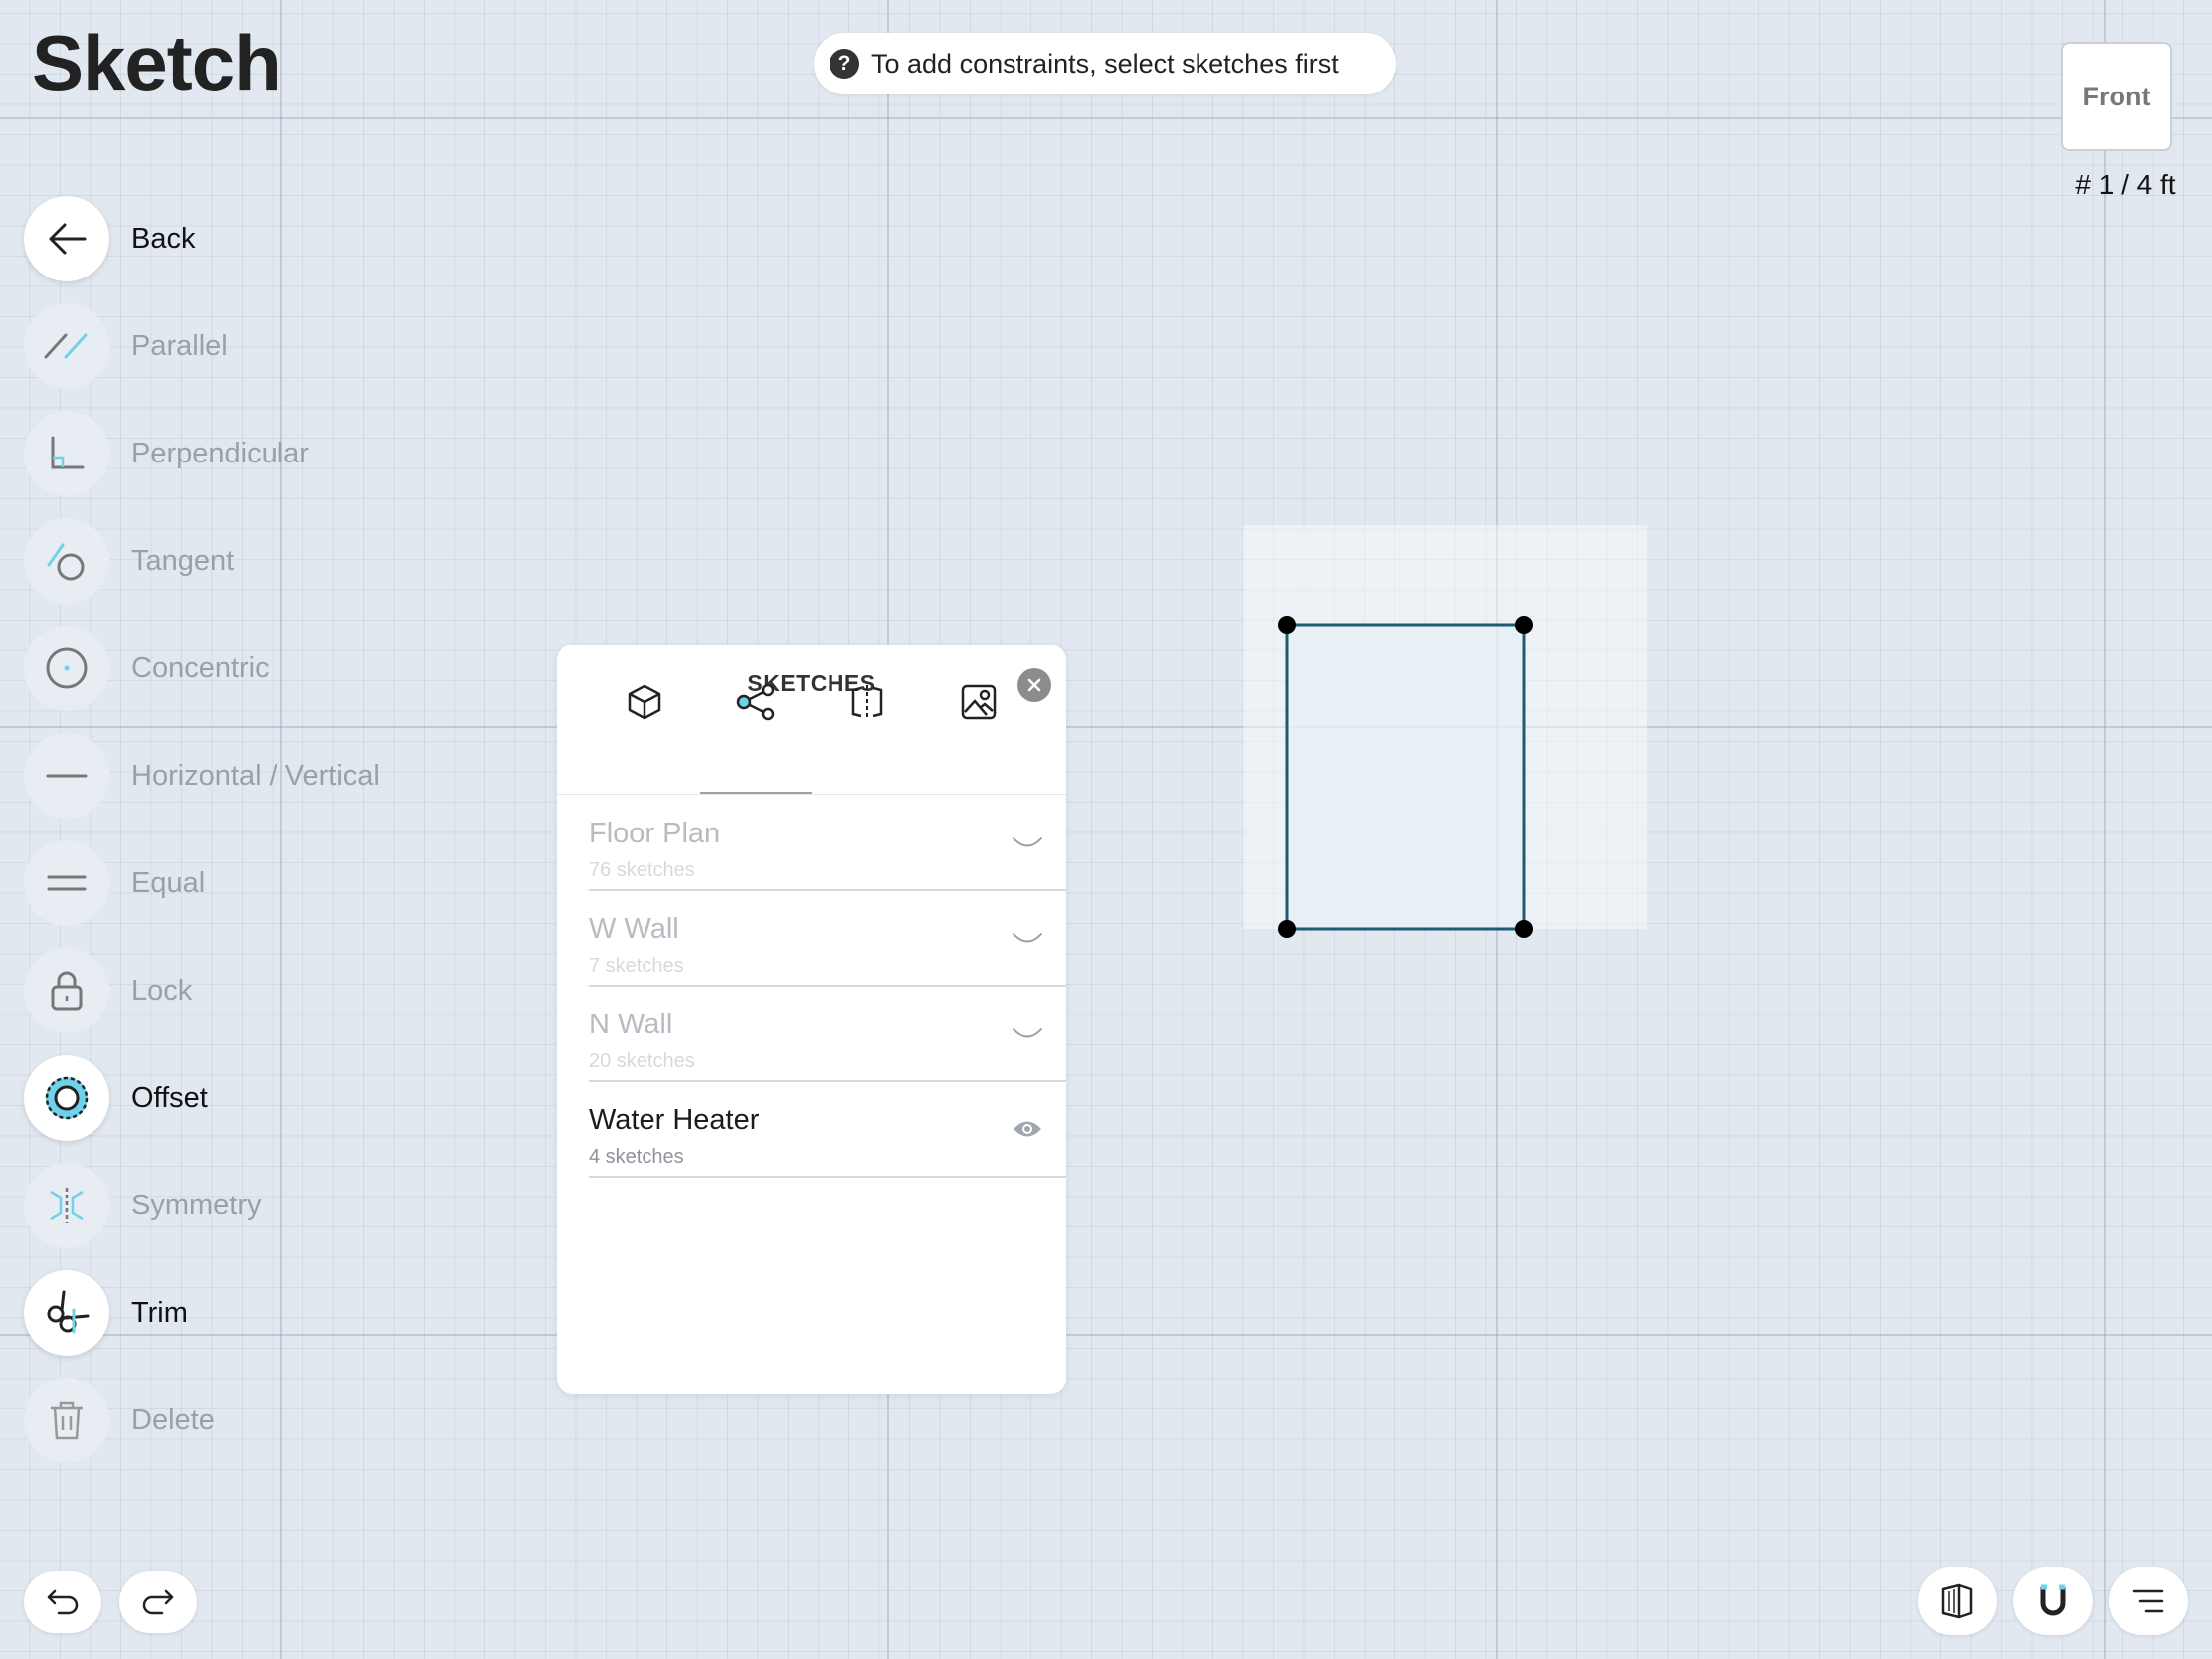 This screenshot has width=2212, height=1659. I want to click on list-item: W Wall 7 sketches, so click(827, 939).